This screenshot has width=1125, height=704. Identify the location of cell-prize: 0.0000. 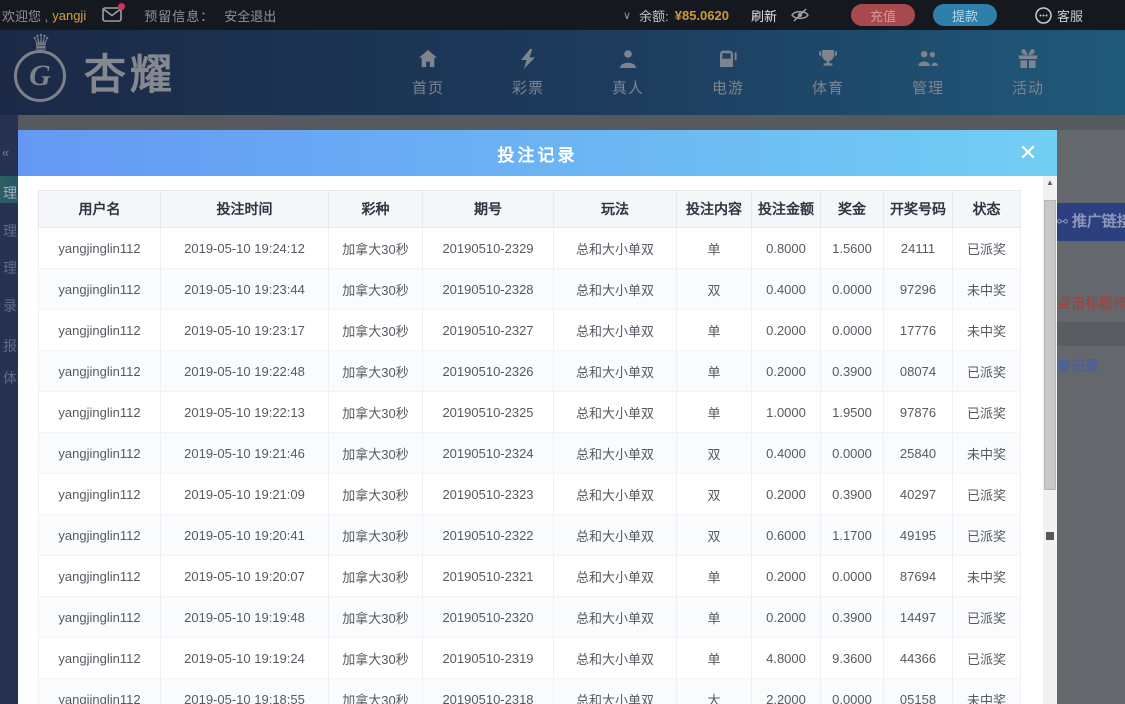
(852, 289).